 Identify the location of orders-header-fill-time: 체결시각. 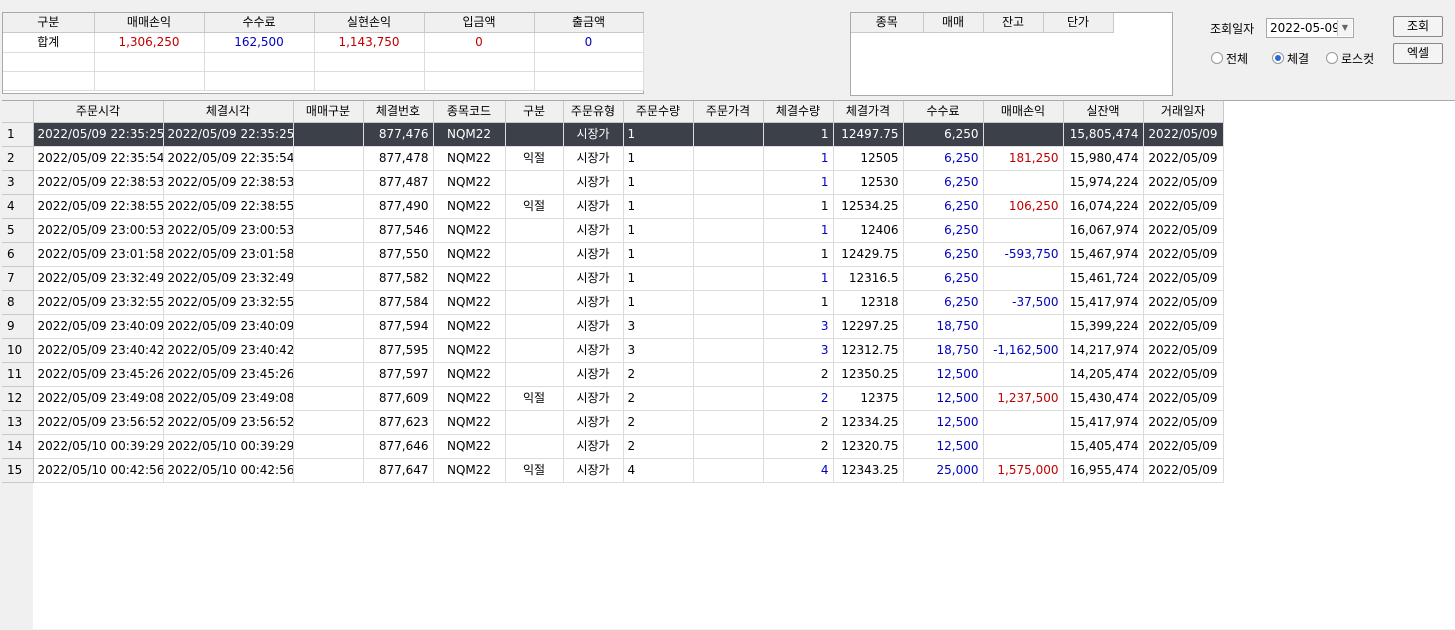
(228, 112).